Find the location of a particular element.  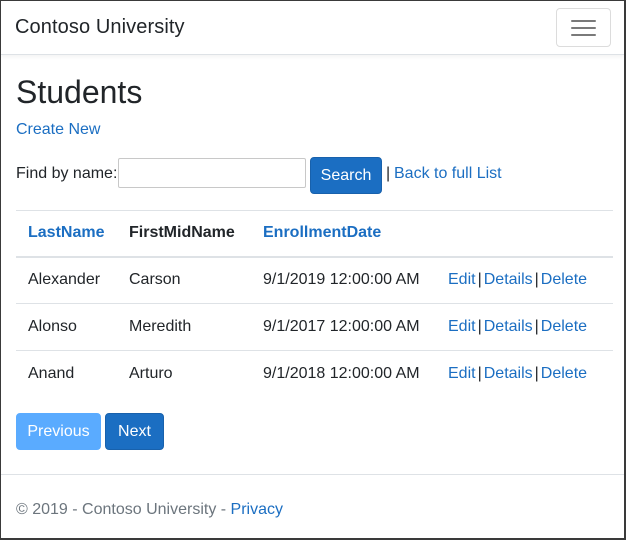

navbar-toggler-button is located at coordinates (583, 27).